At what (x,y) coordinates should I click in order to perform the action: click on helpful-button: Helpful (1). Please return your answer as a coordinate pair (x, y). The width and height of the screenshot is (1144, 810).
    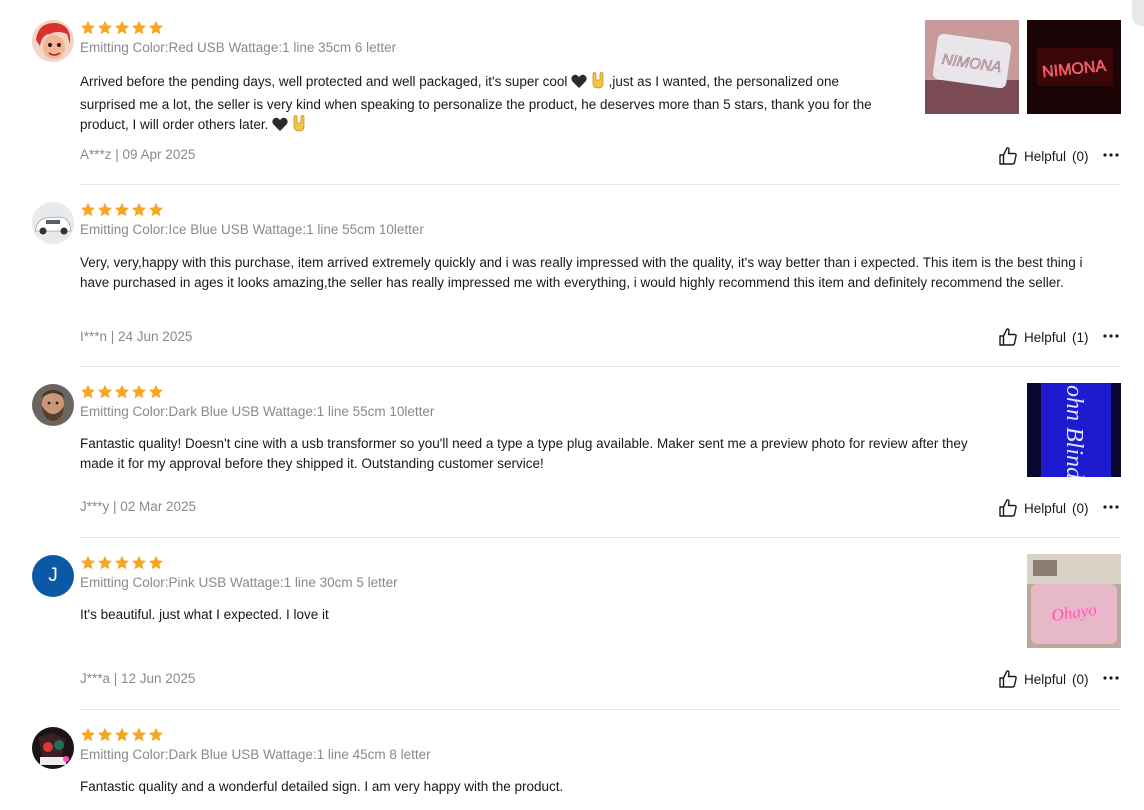
    Looking at the image, I should click on (1043, 337).